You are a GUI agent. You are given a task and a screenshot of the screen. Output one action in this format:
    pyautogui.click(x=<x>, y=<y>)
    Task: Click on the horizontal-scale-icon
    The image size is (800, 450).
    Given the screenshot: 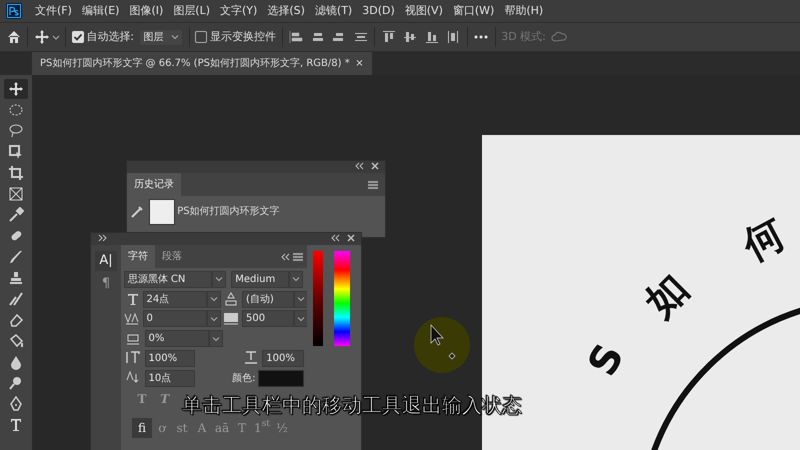 What is the action you would take?
    pyautogui.click(x=250, y=357)
    